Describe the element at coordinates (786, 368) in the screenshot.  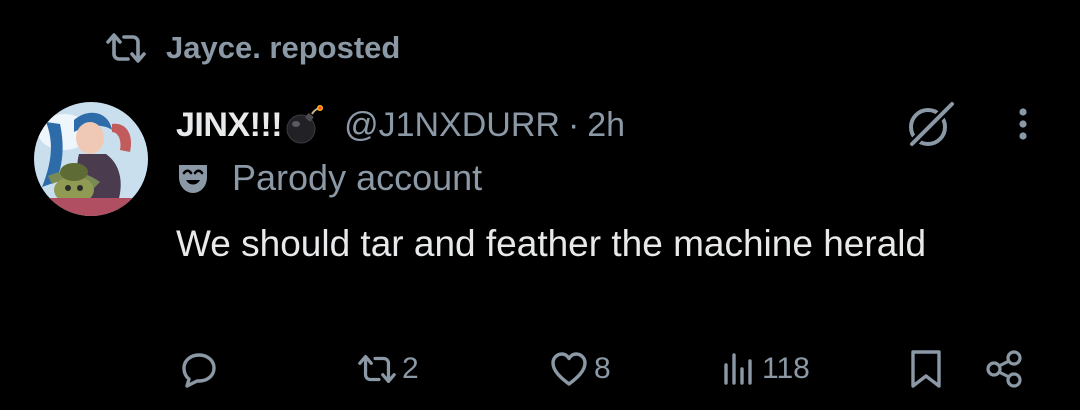
I see `views-count: 118` at that location.